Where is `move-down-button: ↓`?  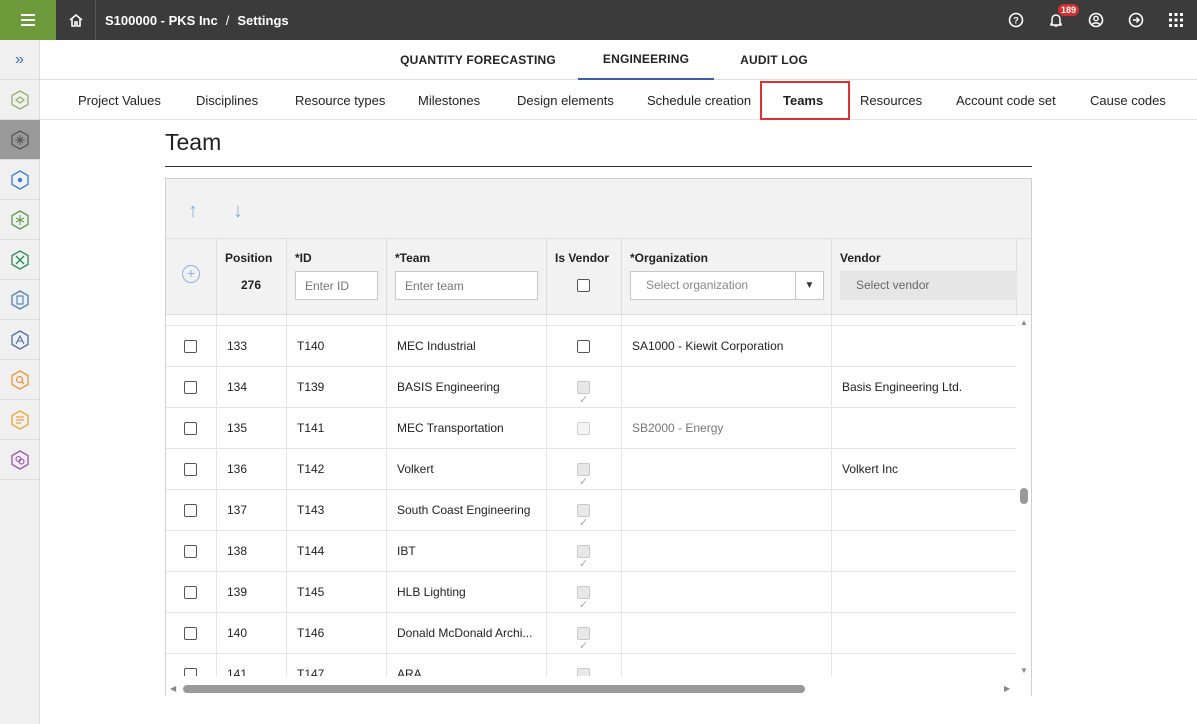
move-down-button: ↓ is located at coordinates (238, 211).